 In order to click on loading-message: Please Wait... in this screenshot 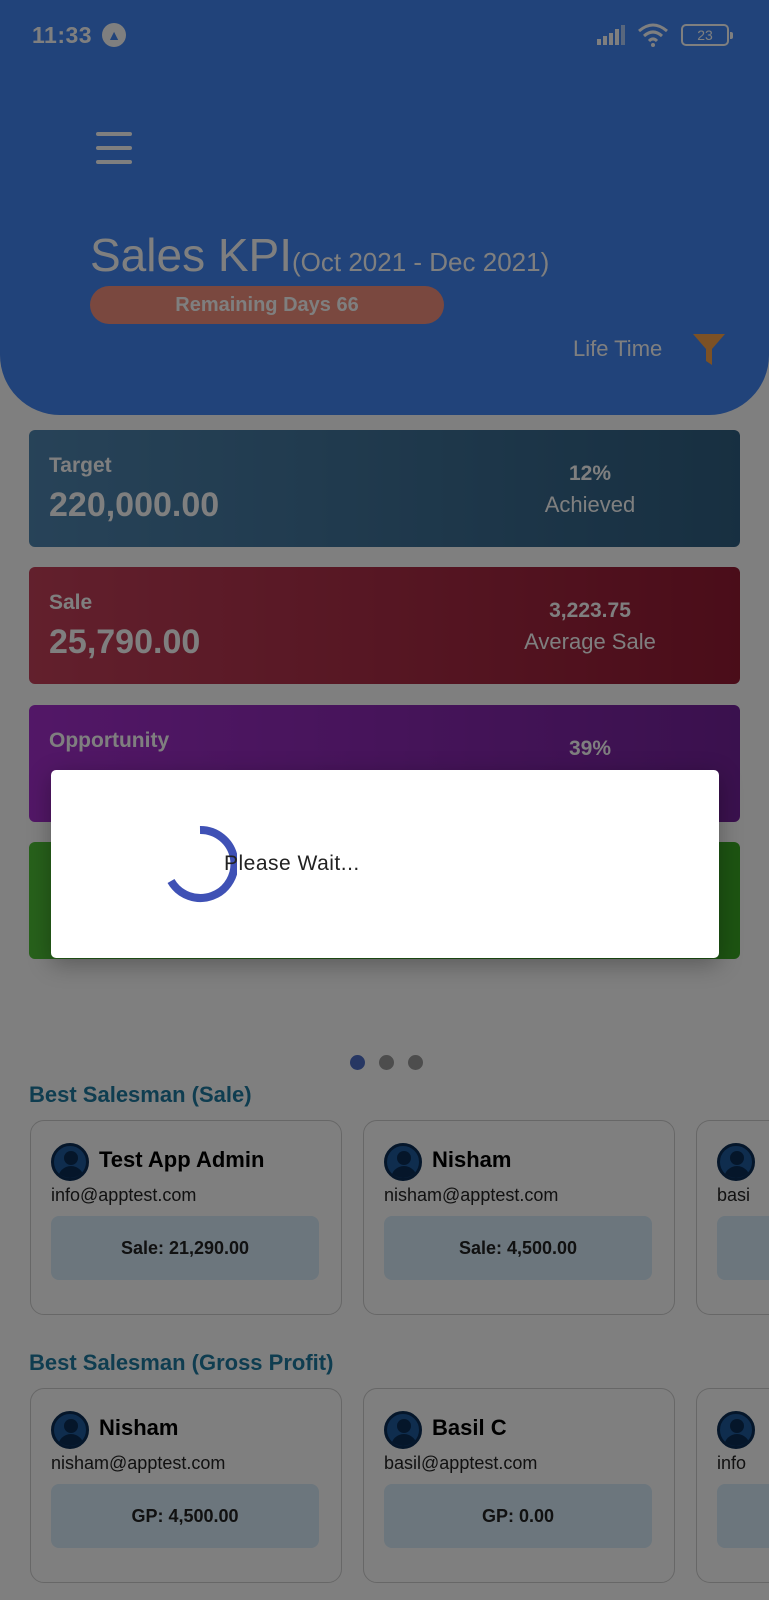, I will do `click(292, 863)`.